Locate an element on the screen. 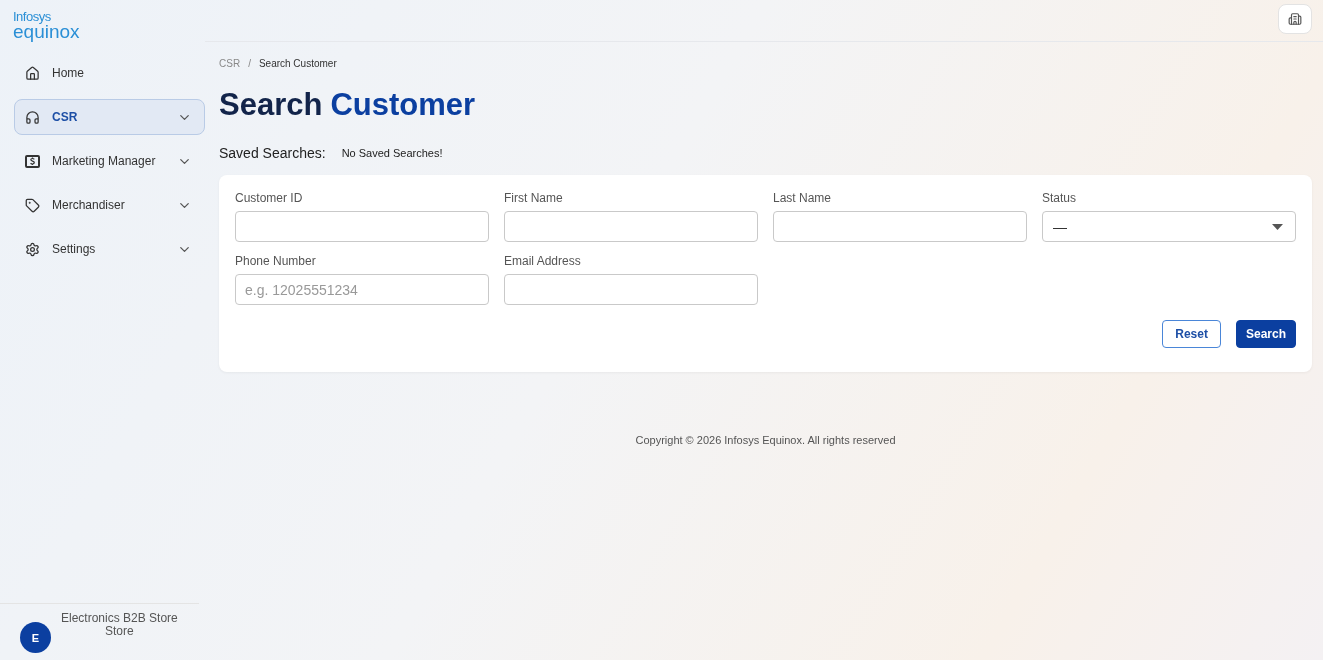 The image size is (1323, 660). search-button: Search is located at coordinates (1265, 334).